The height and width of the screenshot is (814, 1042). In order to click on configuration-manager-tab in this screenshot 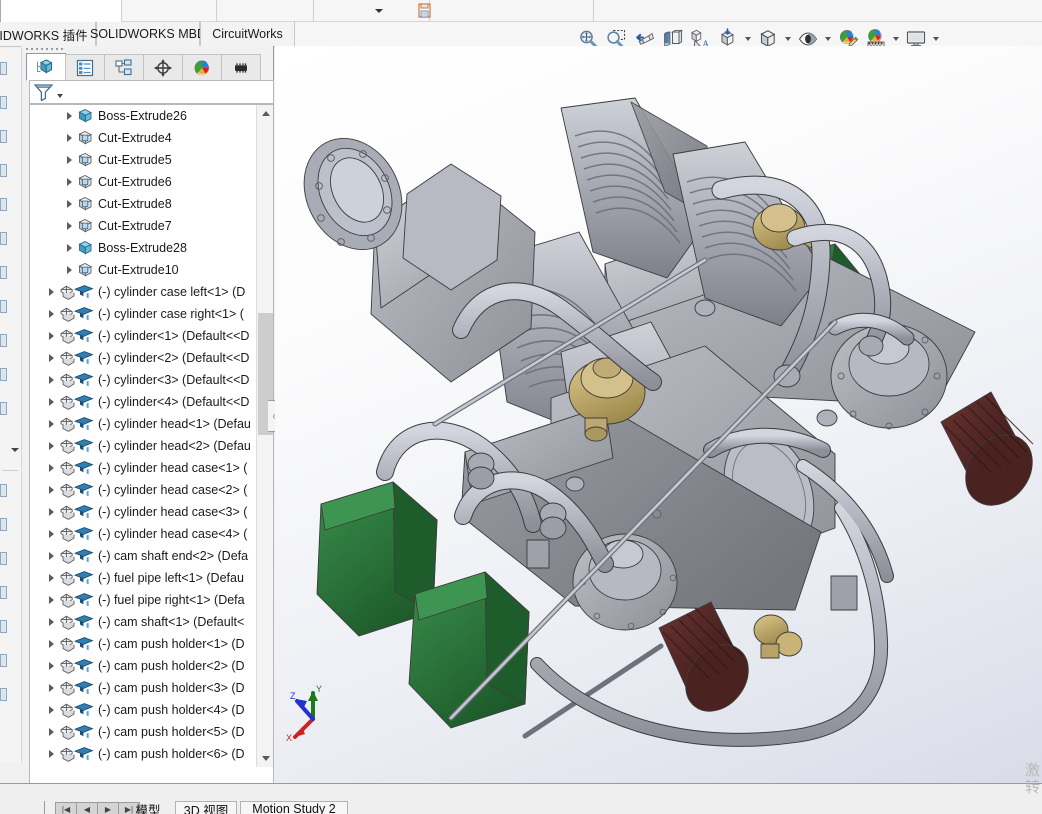, I will do `click(124, 67)`.